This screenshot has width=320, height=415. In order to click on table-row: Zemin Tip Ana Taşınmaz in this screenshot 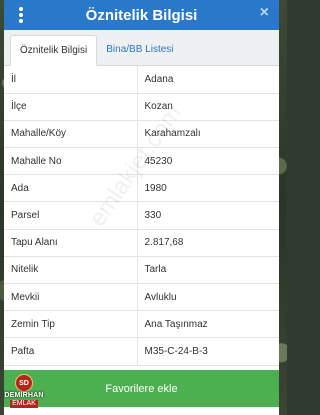, I will do `click(141, 324)`.